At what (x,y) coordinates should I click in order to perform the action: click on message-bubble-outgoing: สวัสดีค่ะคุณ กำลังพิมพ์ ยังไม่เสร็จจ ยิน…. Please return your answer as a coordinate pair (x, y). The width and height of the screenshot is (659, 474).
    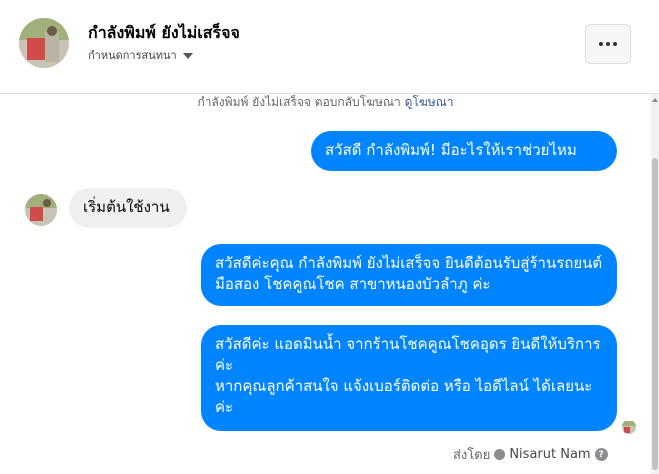
    Looking at the image, I should click on (409, 275).